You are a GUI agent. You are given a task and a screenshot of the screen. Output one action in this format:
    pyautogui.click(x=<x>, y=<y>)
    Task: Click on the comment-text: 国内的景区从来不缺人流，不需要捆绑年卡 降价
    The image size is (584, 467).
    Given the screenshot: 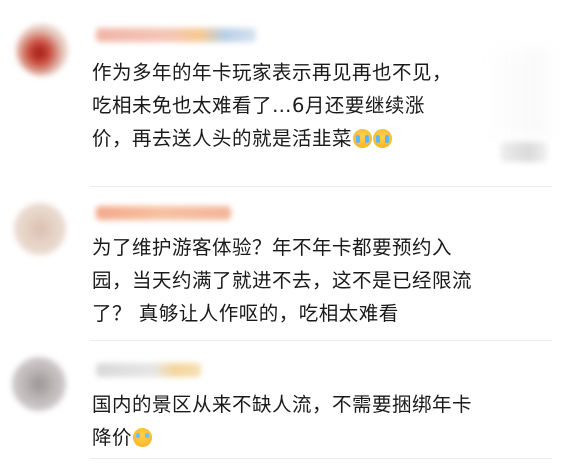 What is the action you would take?
    pyautogui.click(x=317, y=421)
    